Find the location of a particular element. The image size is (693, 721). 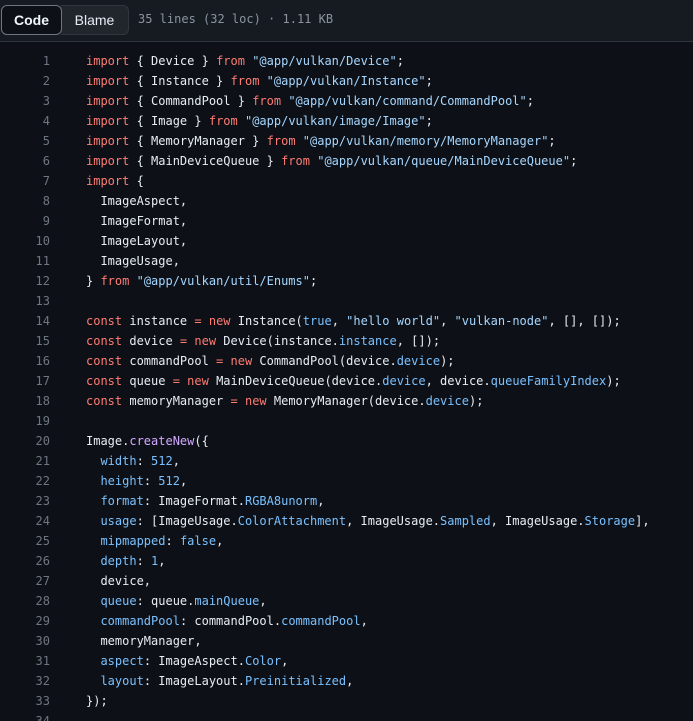

line-number: 4 is located at coordinates (25, 121).